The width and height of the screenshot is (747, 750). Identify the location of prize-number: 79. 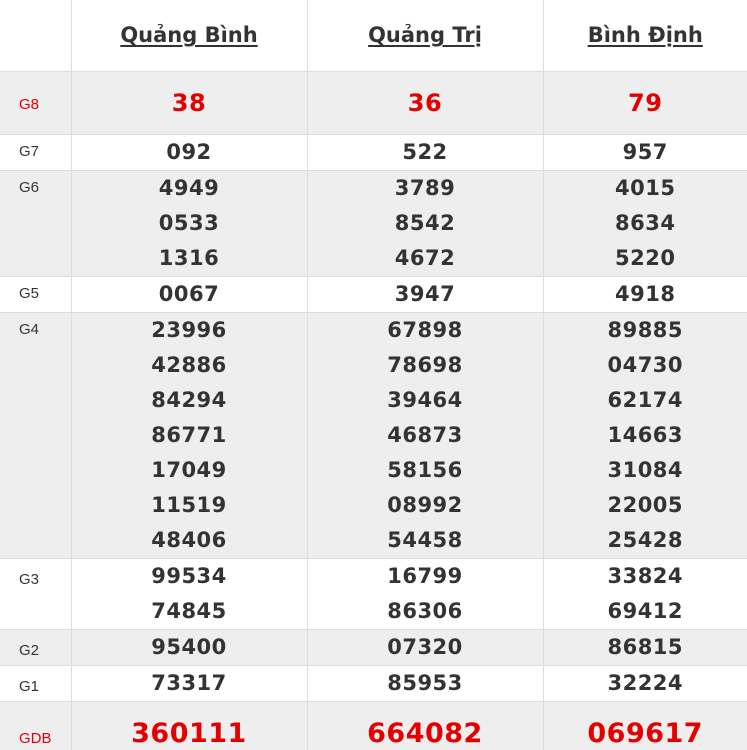
(645, 102).